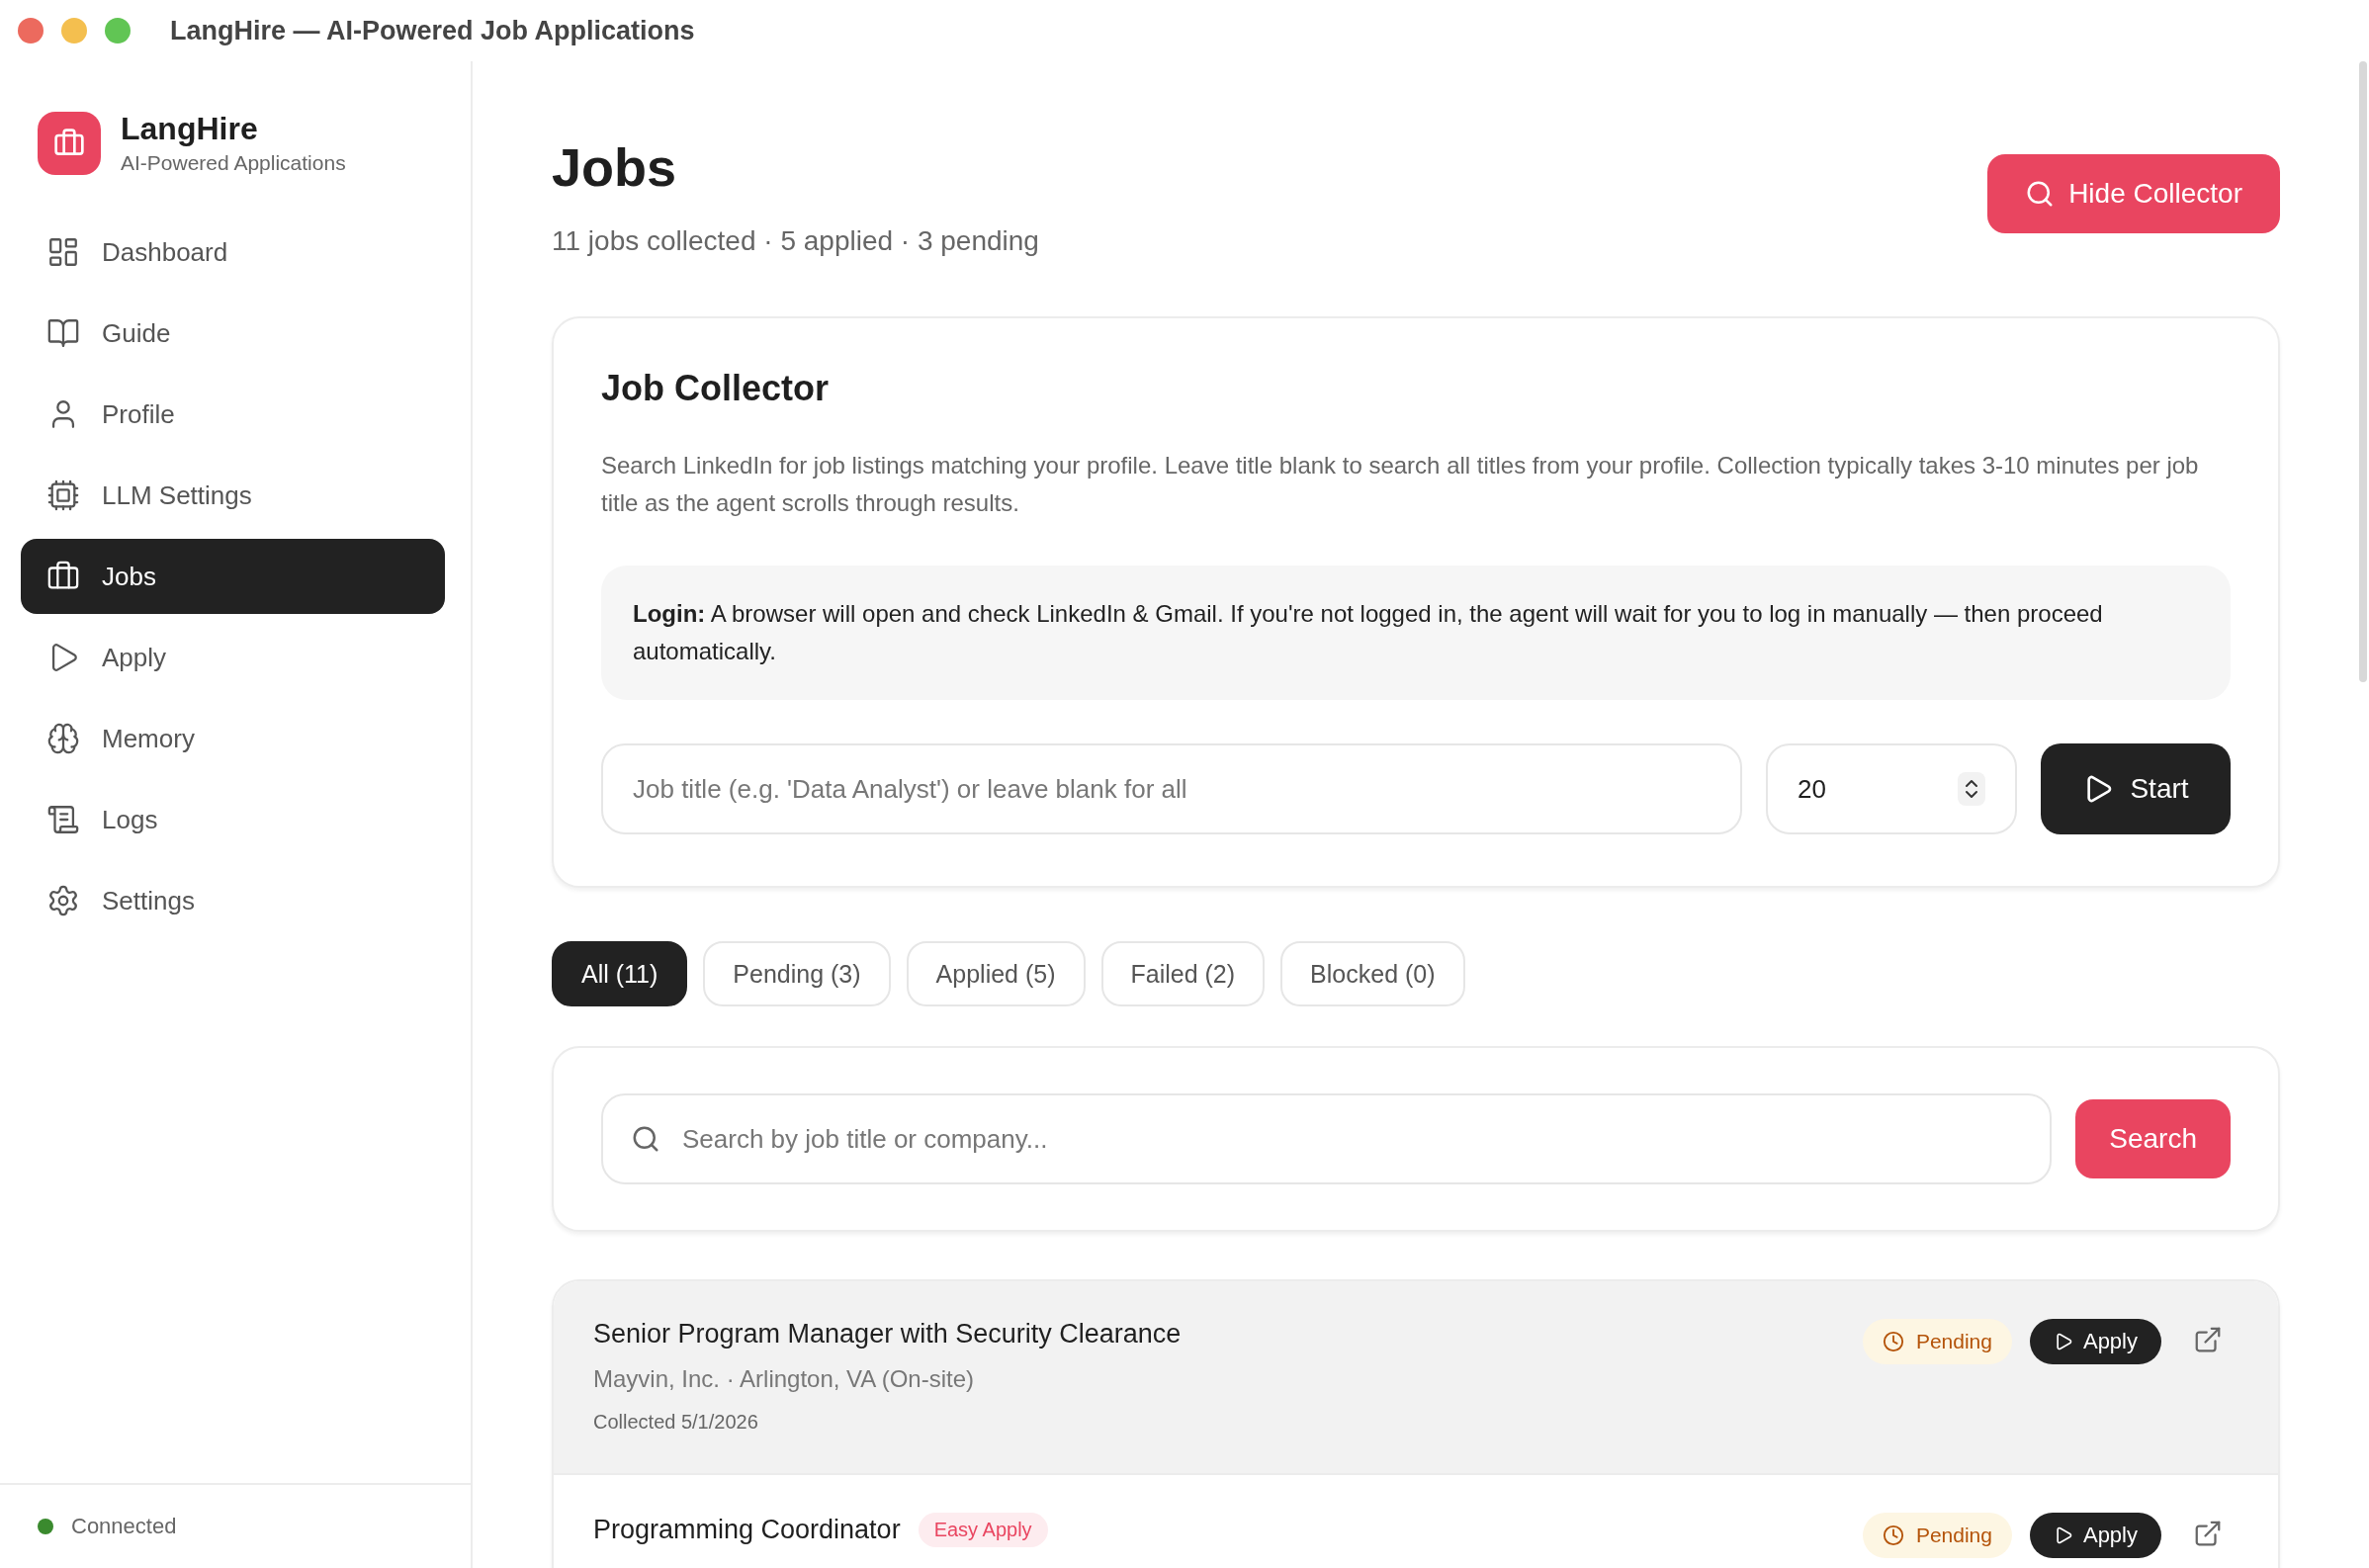 The width and height of the screenshot is (2369, 1568). I want to click on zoom-window-button, so click(118, 31).